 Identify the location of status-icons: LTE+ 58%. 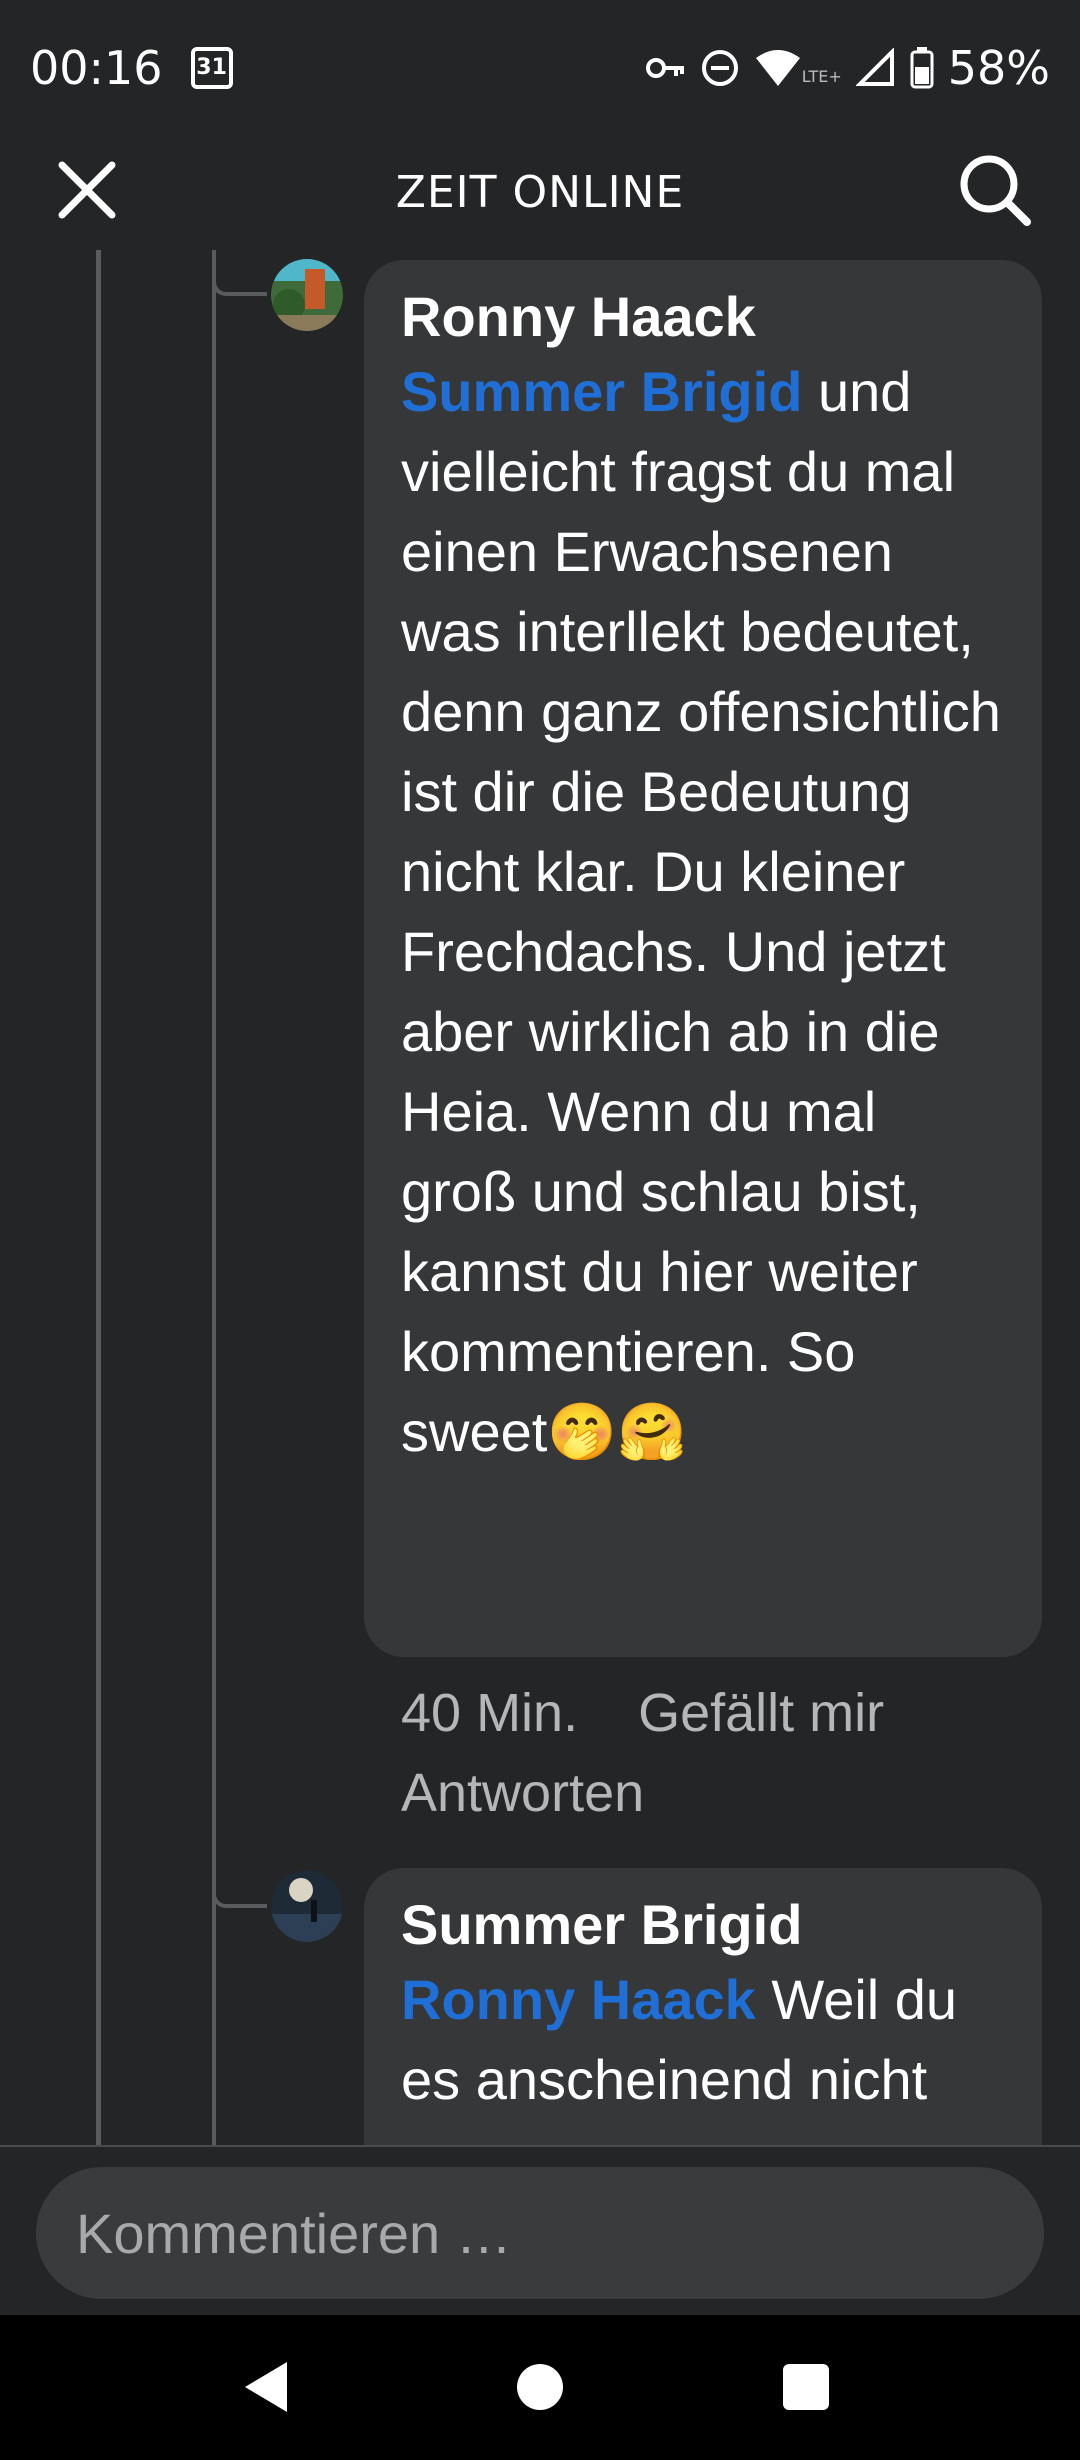
(847, 67).